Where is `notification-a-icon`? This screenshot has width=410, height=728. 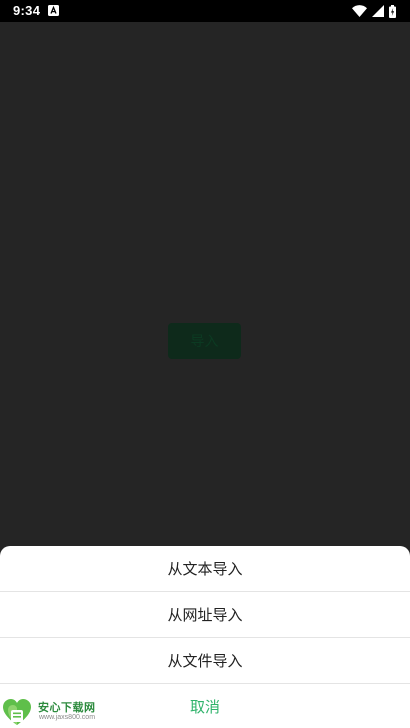 notification-a-icon is located at coordinates (53, 10).